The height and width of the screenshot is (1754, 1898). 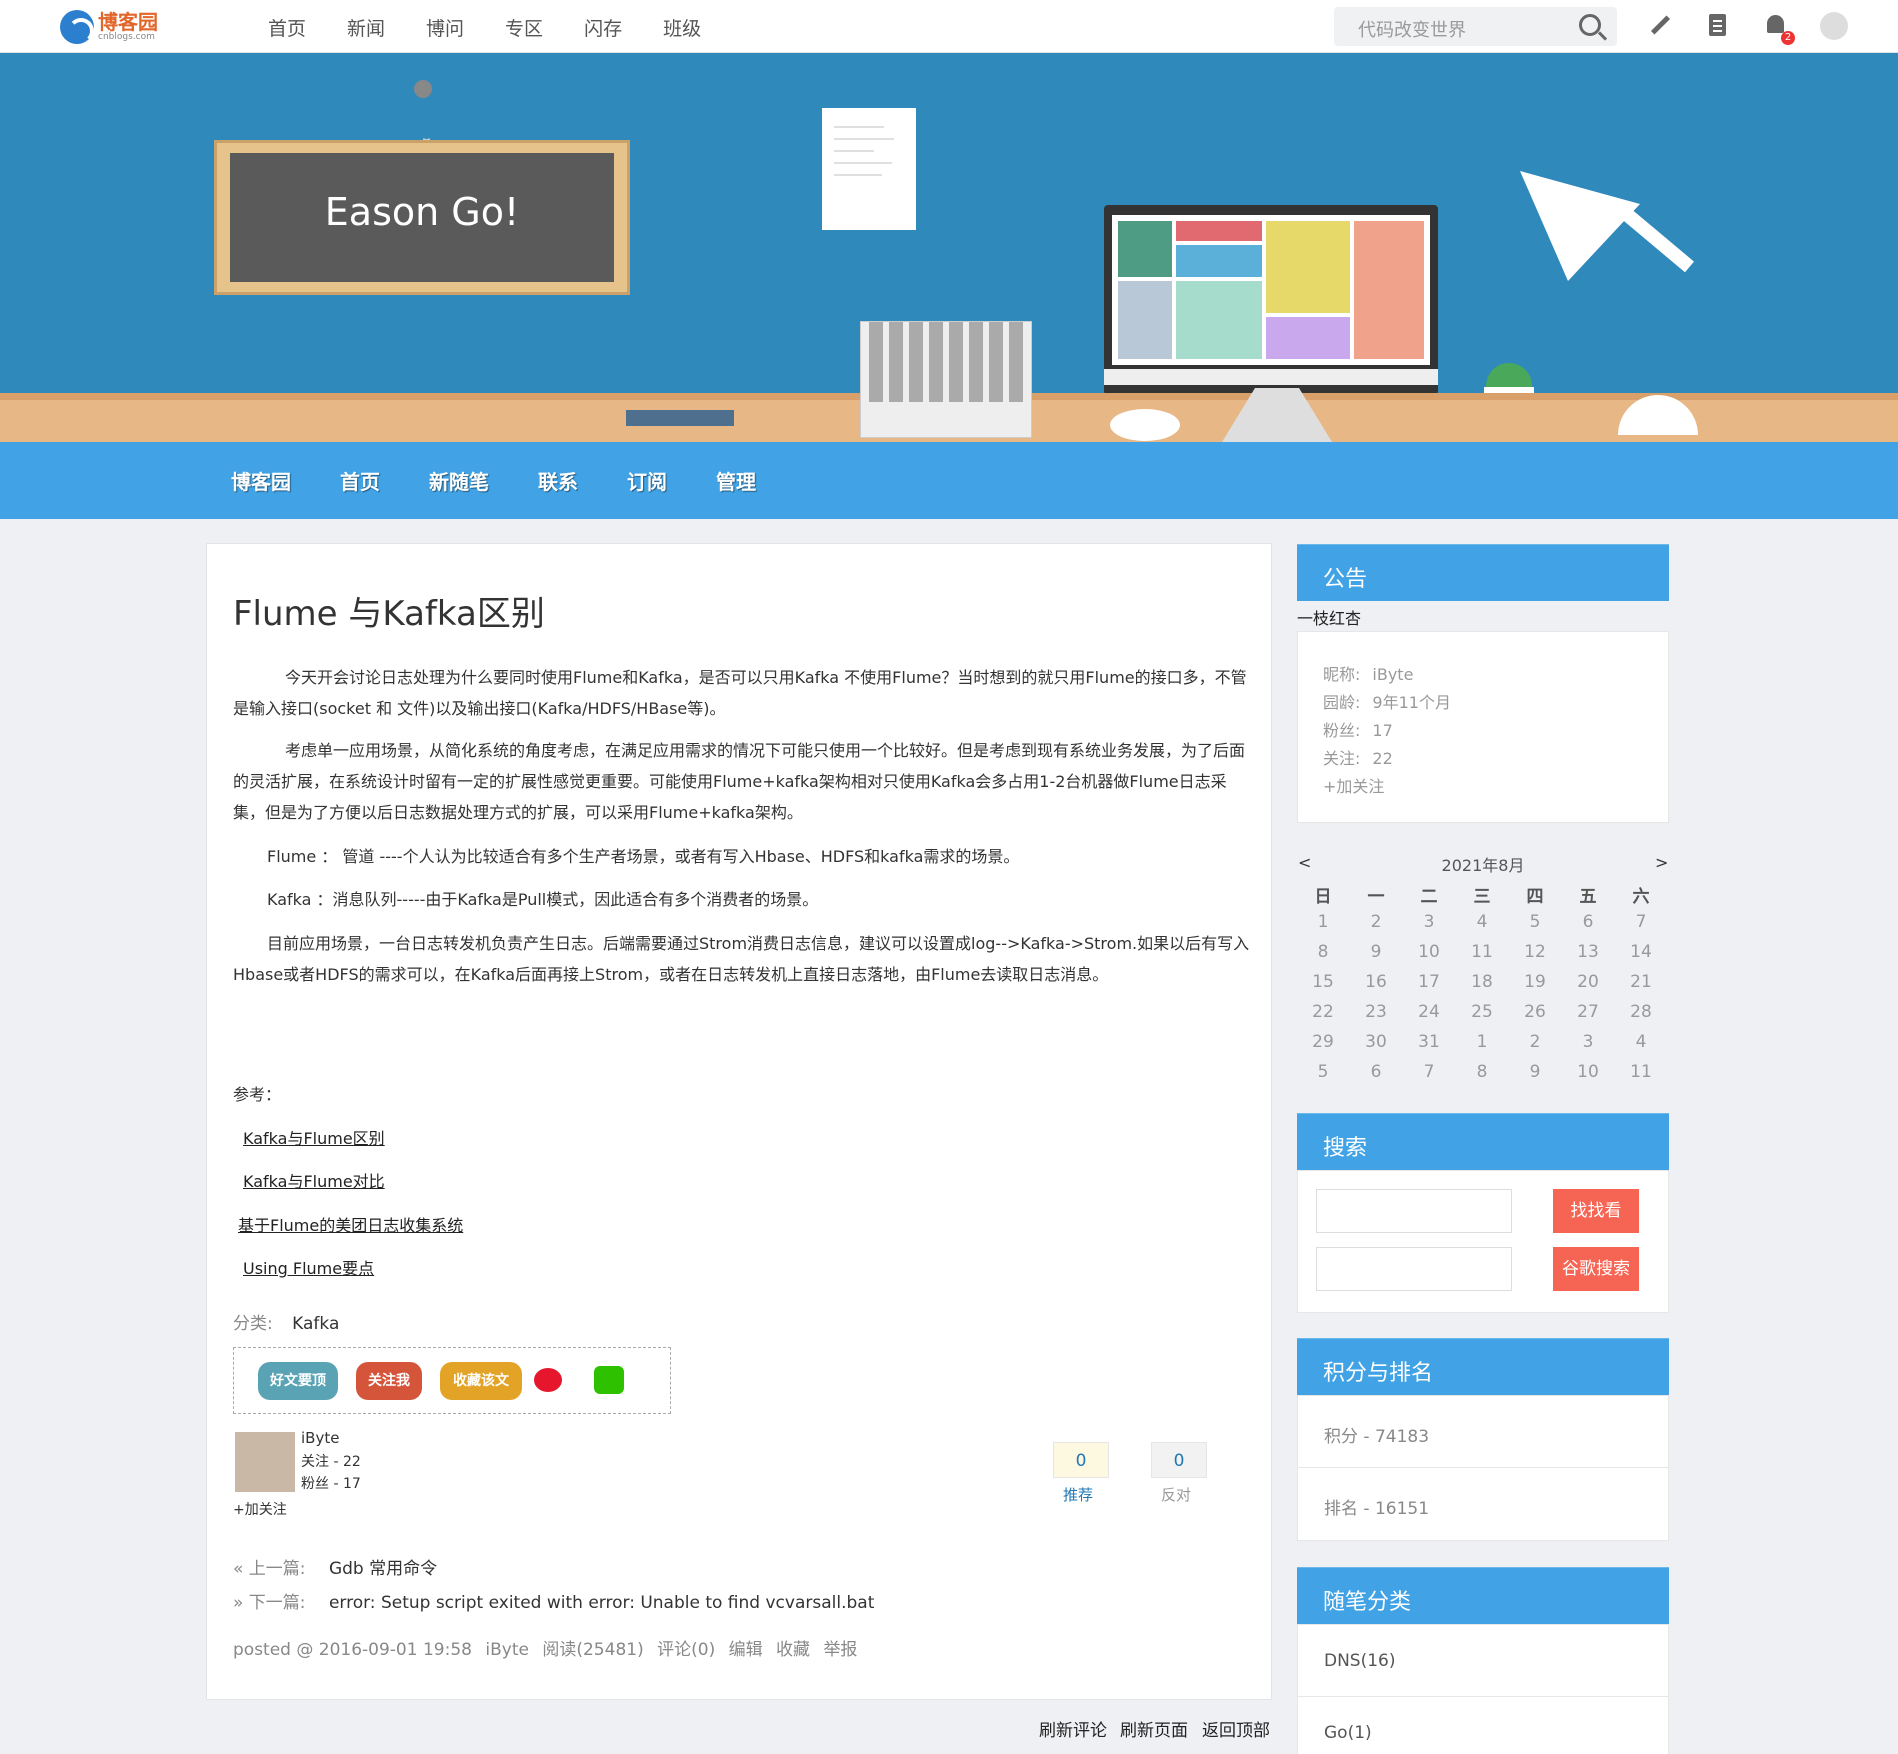 I want to click on blog-search-input, so click(x=1414, y=1211).